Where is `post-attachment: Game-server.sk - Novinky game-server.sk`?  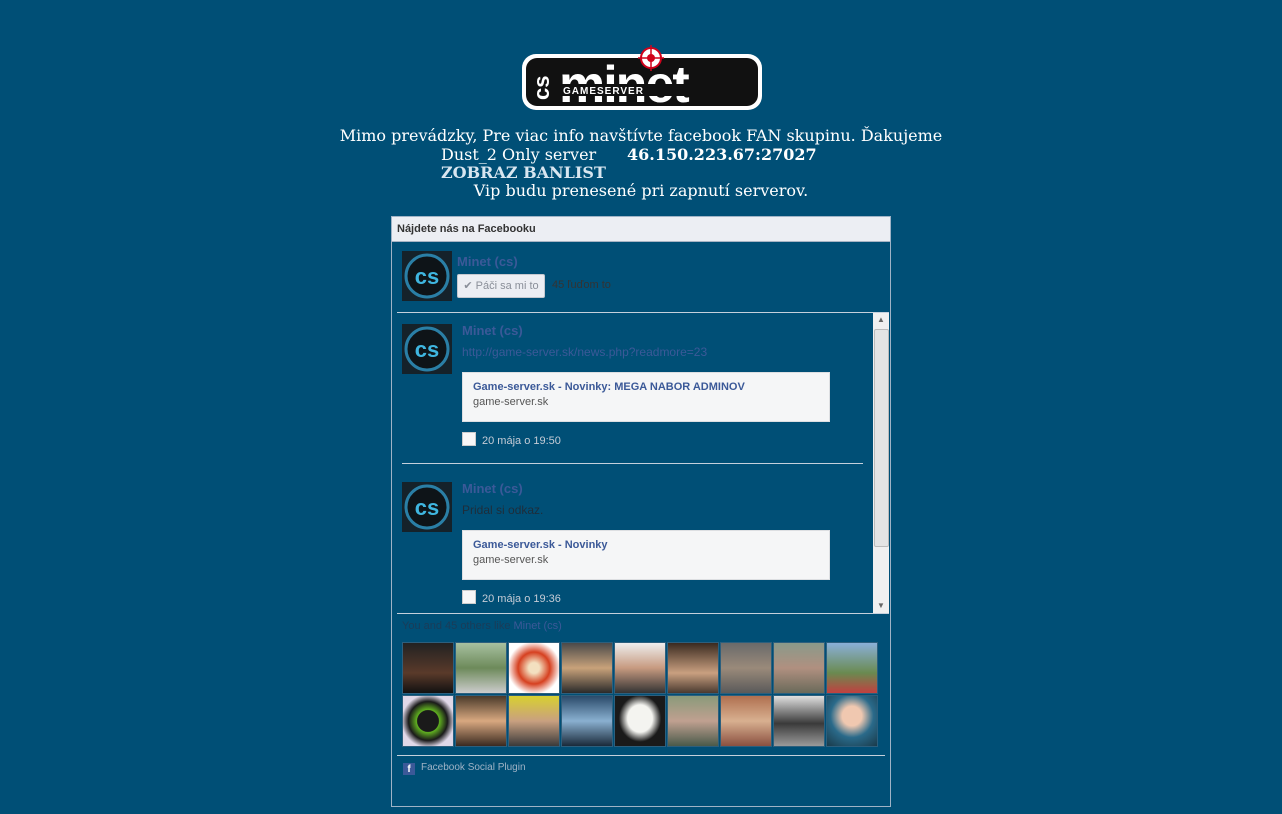 post-attachment: Game-server.sk - Novinky game-server.sk is located at coordinates (646, 555).